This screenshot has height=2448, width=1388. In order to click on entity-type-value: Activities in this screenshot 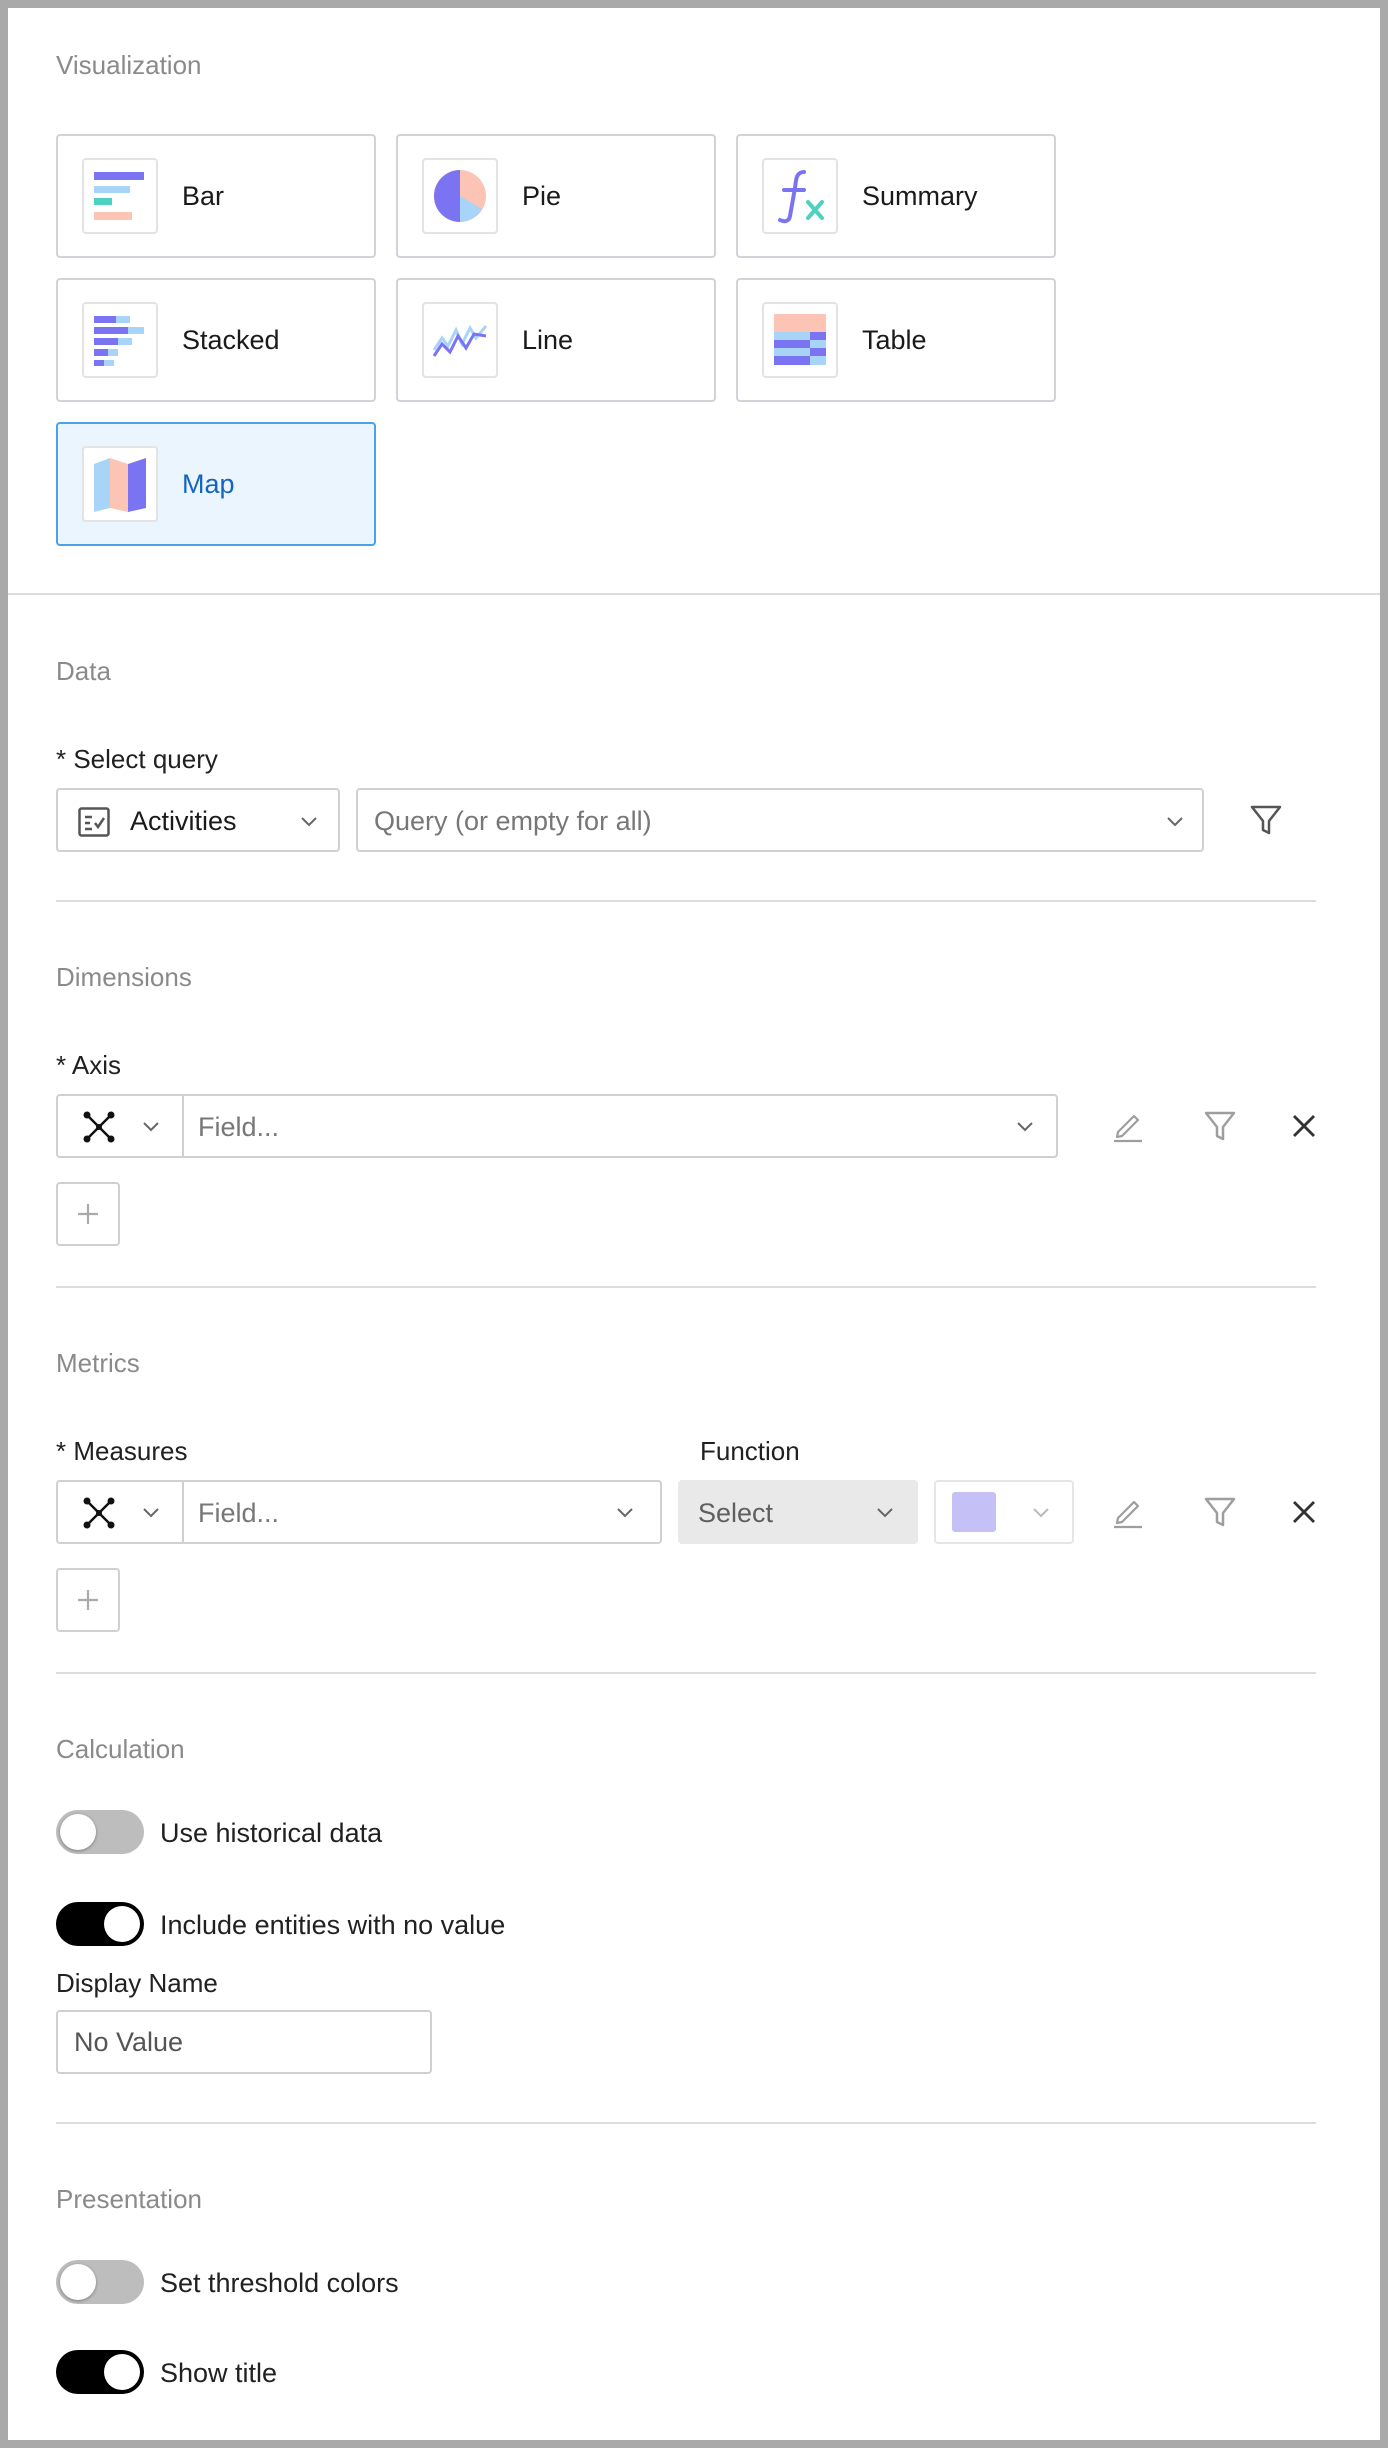, I will do `click(183, 821)`.